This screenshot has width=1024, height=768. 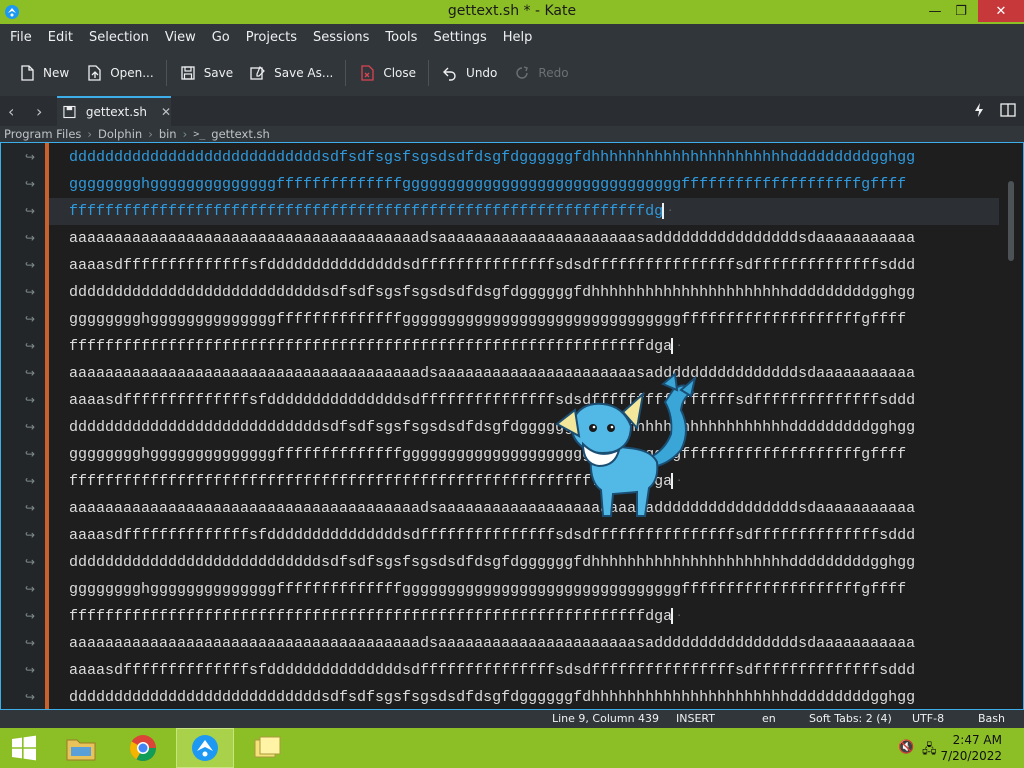 I want to click on file-explorer-taskbar-button, so click(x=81, y=748).